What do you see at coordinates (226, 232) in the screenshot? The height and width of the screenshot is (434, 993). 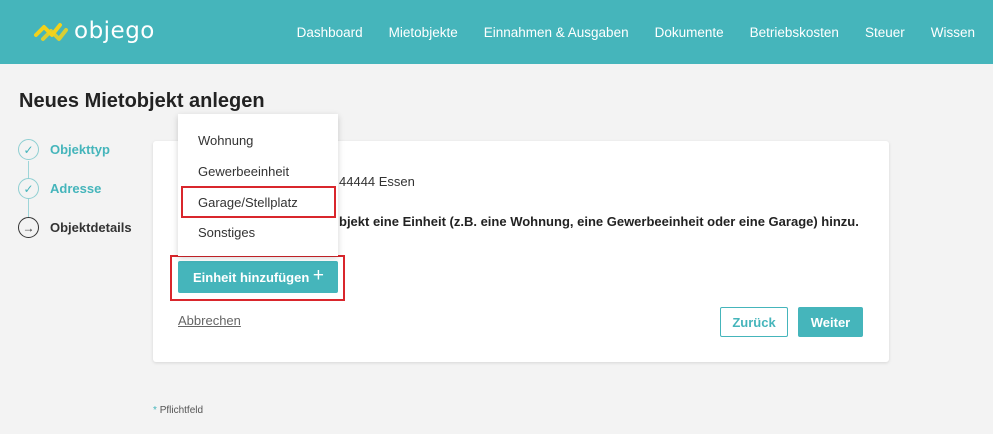 I see `dropdown-option-sonstiges: Sonstiges` at bounding box center [226, 232].